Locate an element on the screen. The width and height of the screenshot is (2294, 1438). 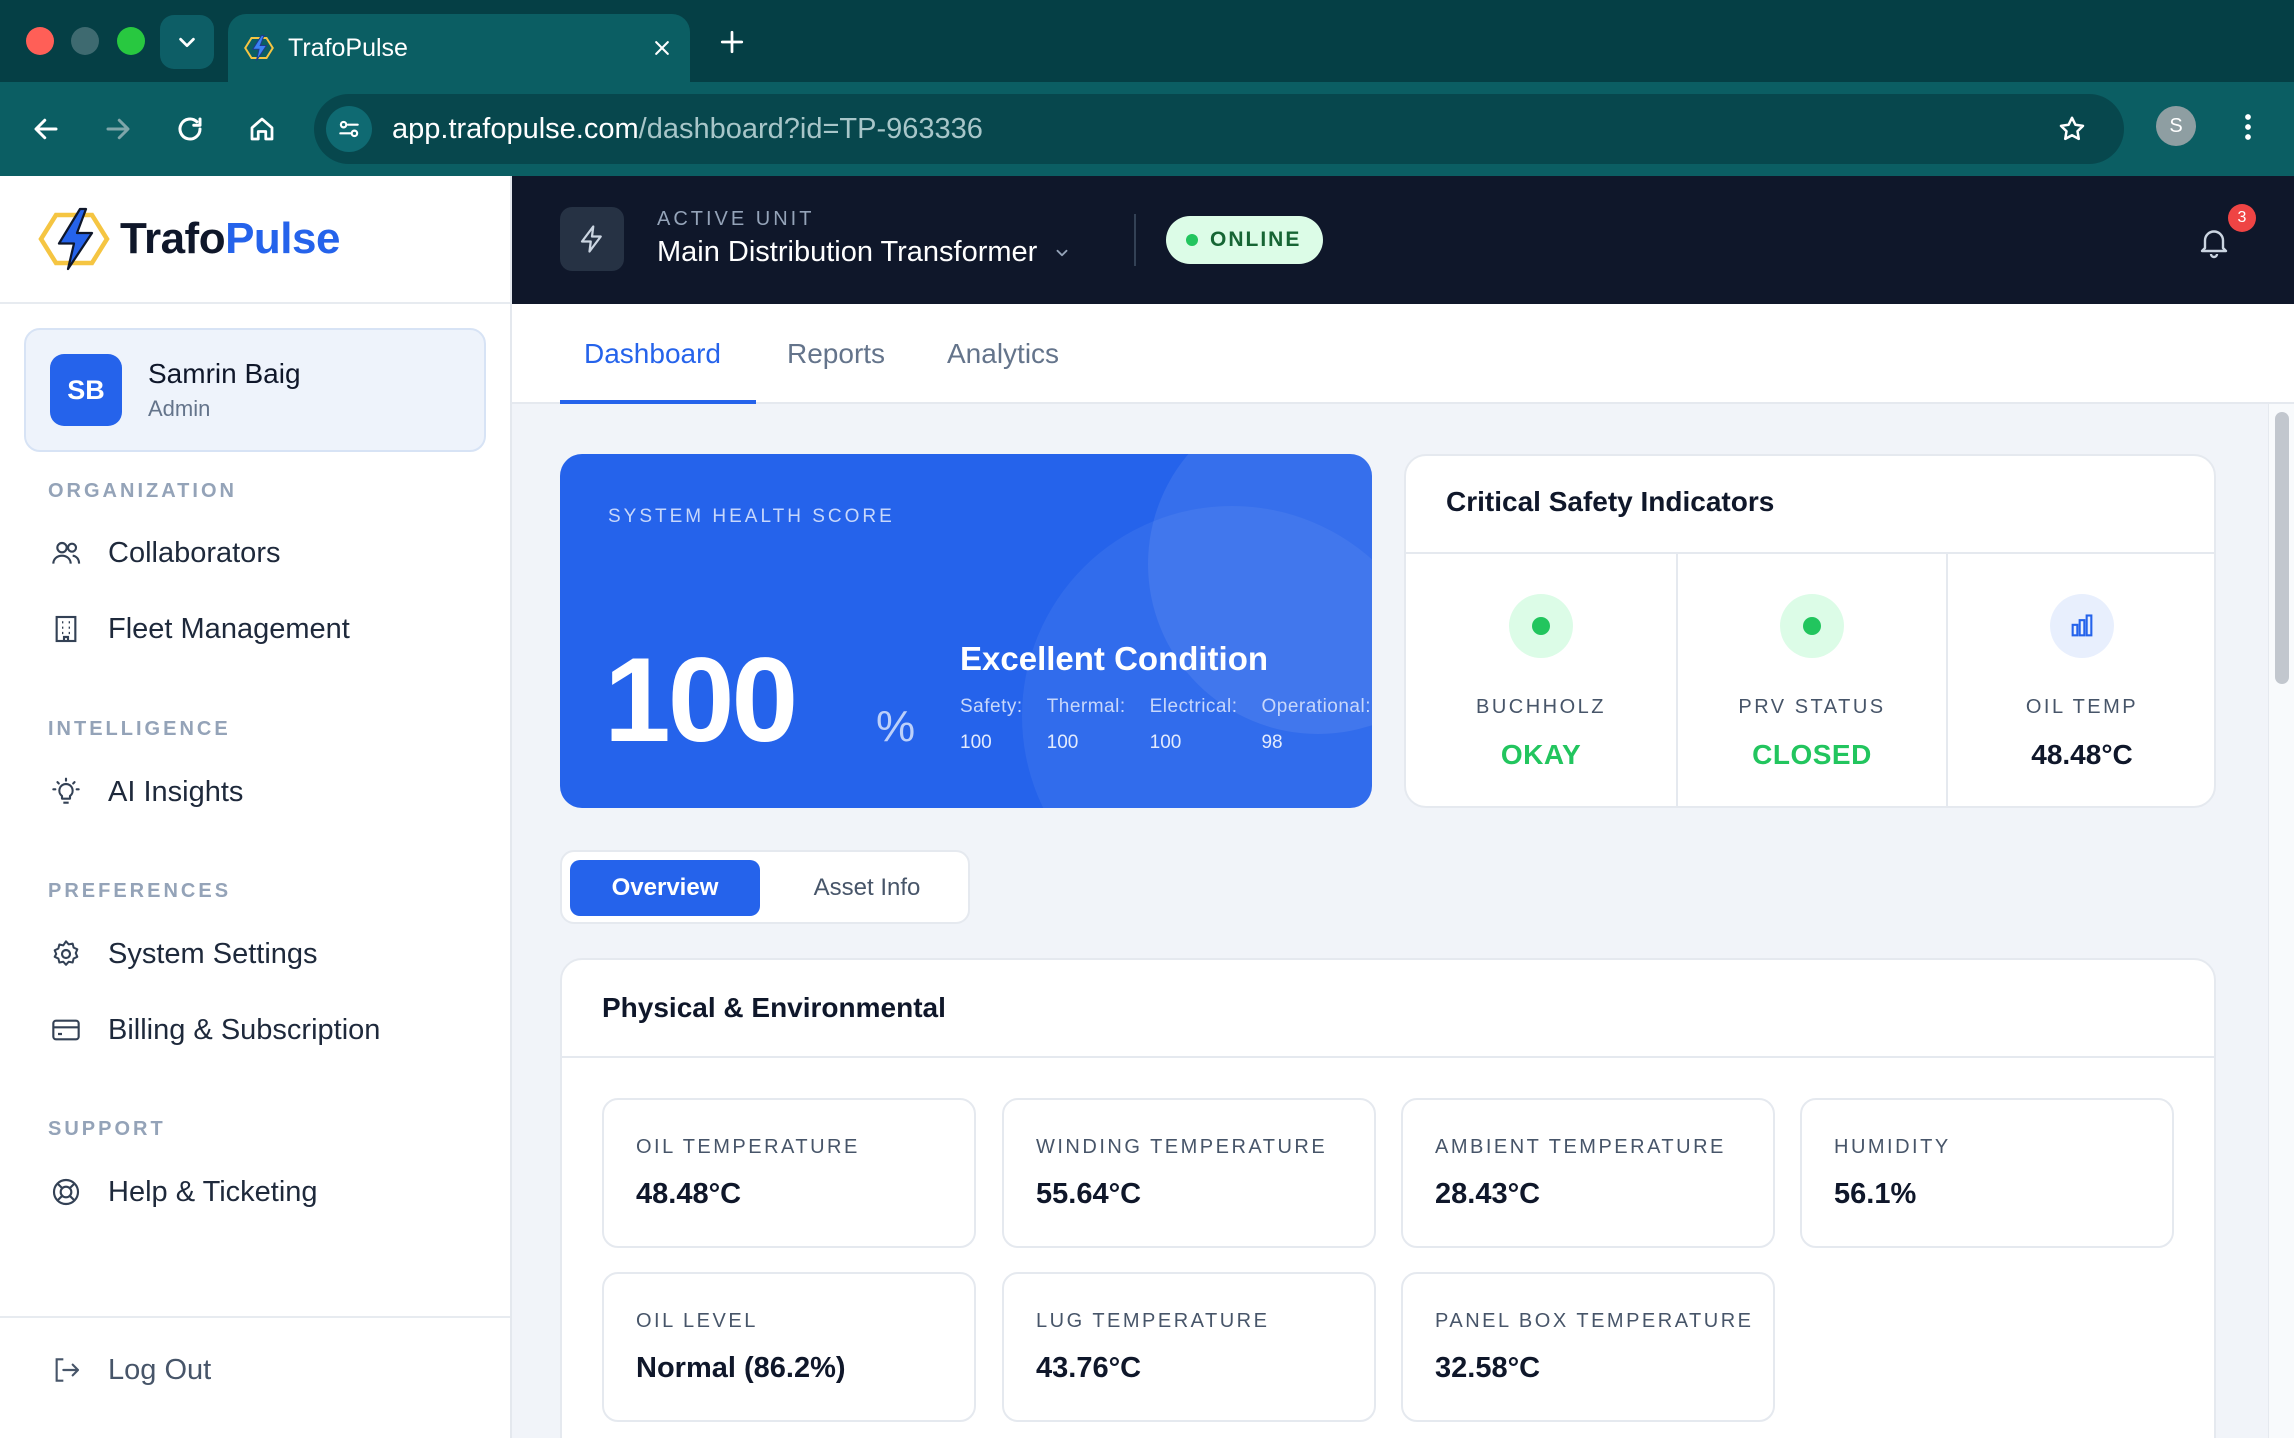
home-icon is located at coordinates (262, 129).